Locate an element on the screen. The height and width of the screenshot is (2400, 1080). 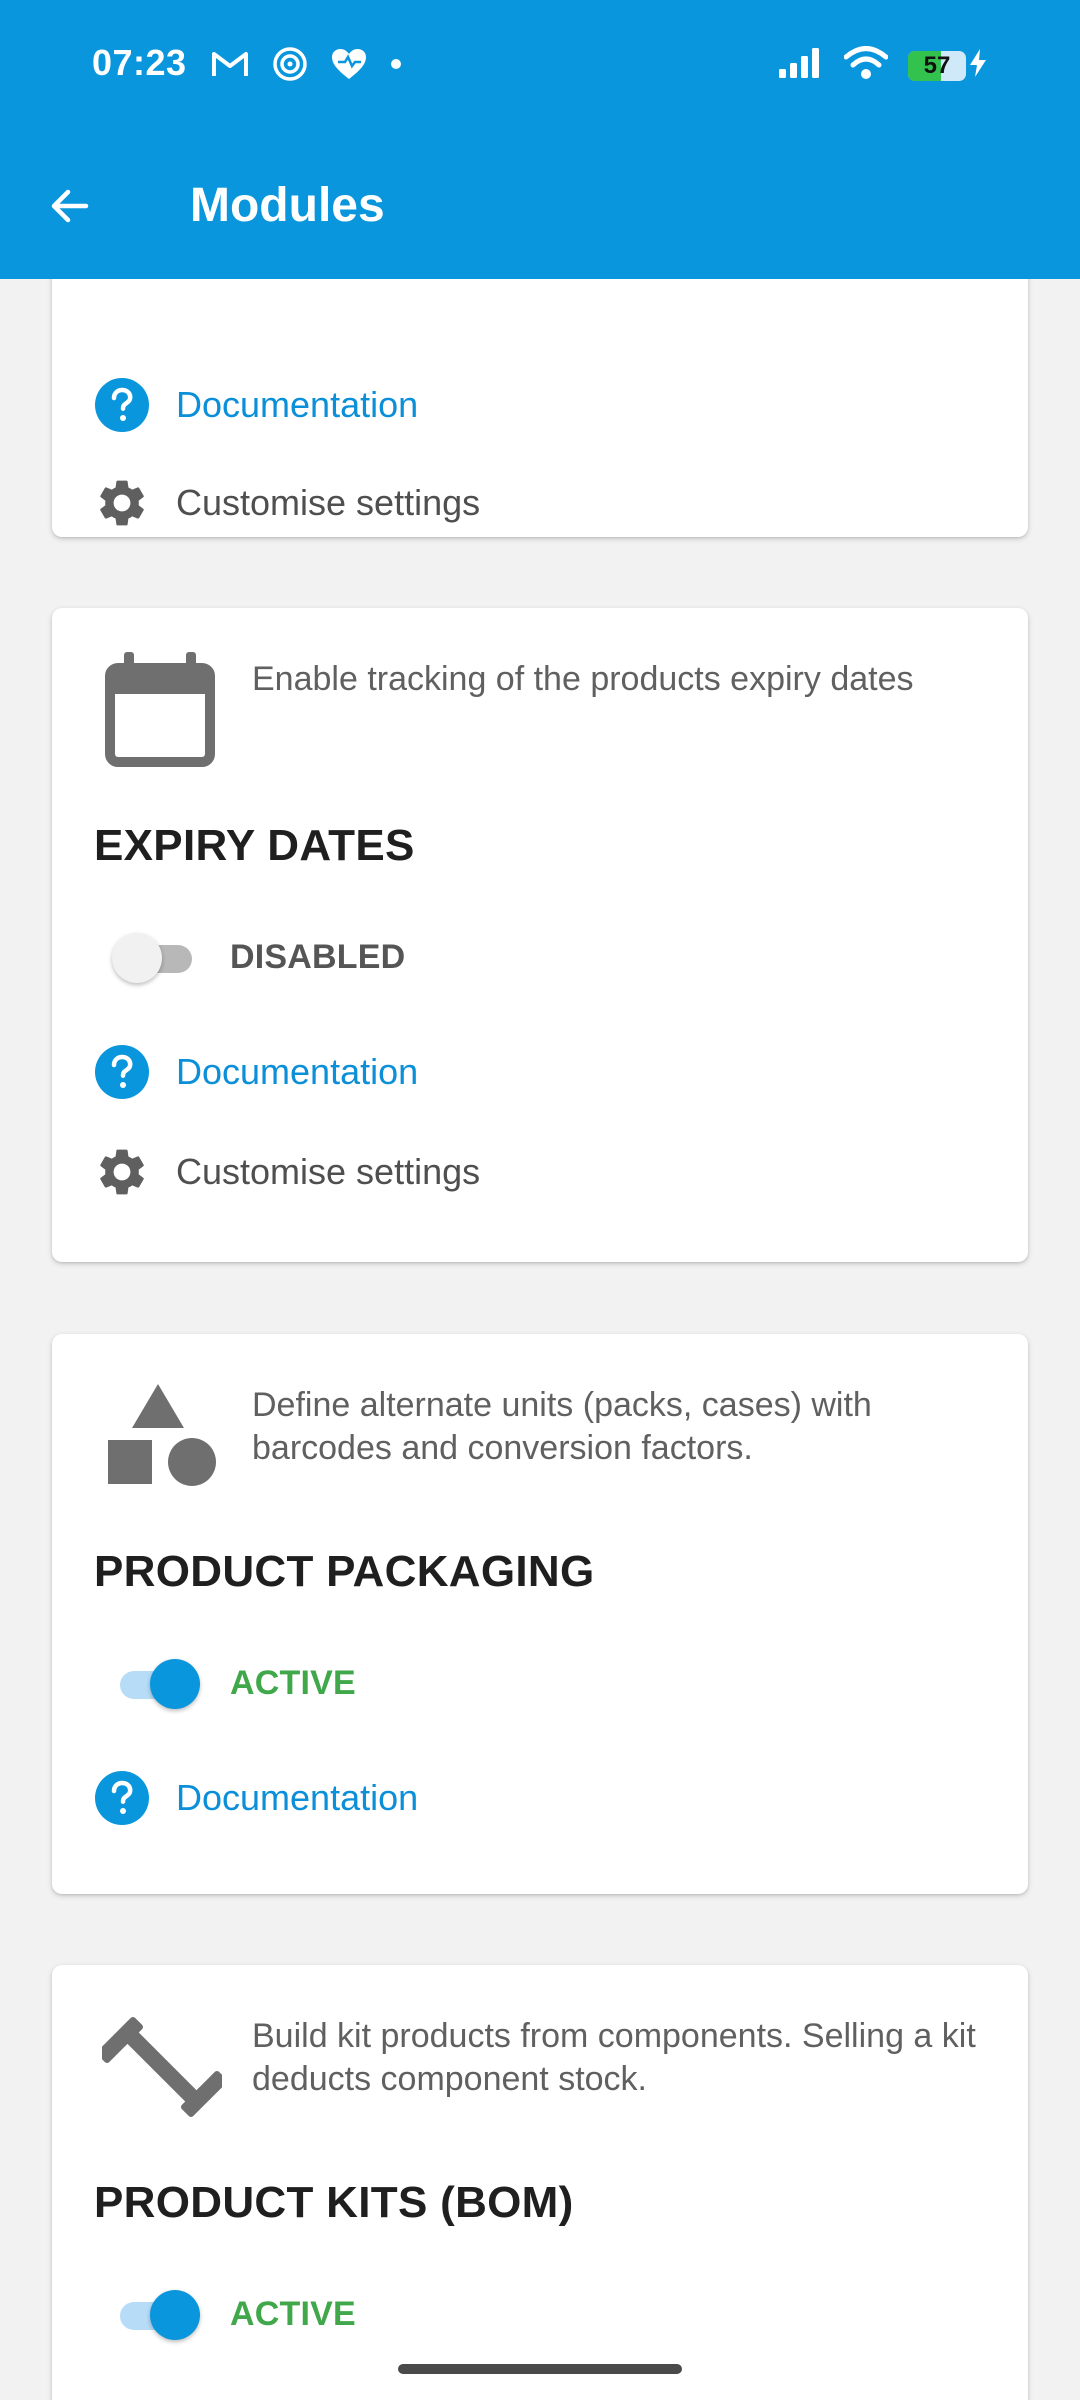
module-toggle-row: DISABLED is located at coordinates (258, 957).